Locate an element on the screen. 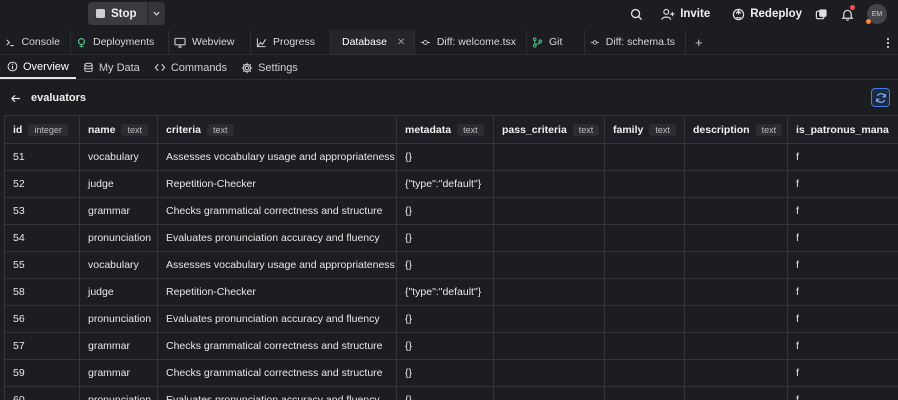 This screenshot has height=400, width=898. stop-menu-button is located at coordinates (155, 13).